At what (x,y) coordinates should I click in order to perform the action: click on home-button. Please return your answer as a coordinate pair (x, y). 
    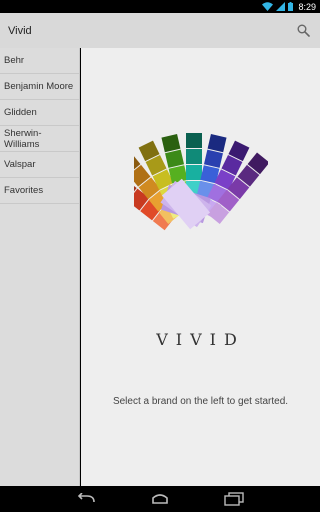
    Looking at the image, I should click on (160, 499).